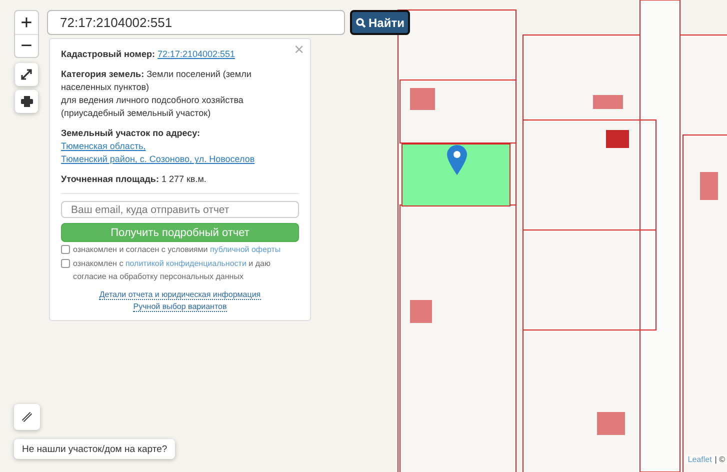 This screenshot has width=727, height=472. I want to click on search-icon, so click(361, 23).